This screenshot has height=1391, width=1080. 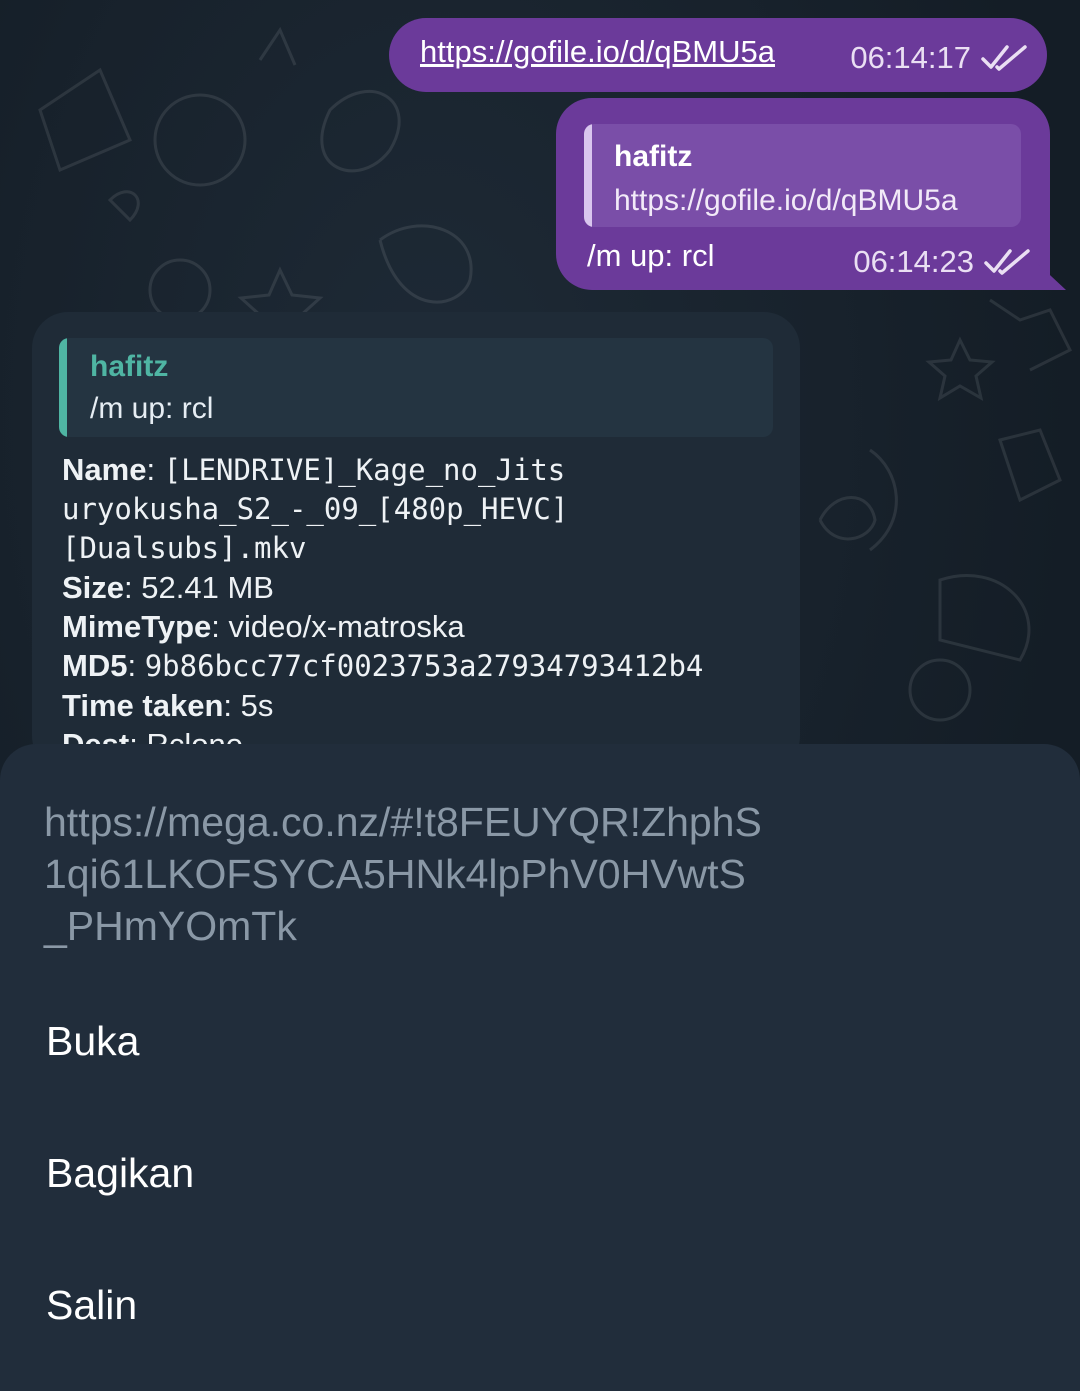 I want to click on info-mime-row: MimeType: video/x-matroska, so click(x=263, y=626).